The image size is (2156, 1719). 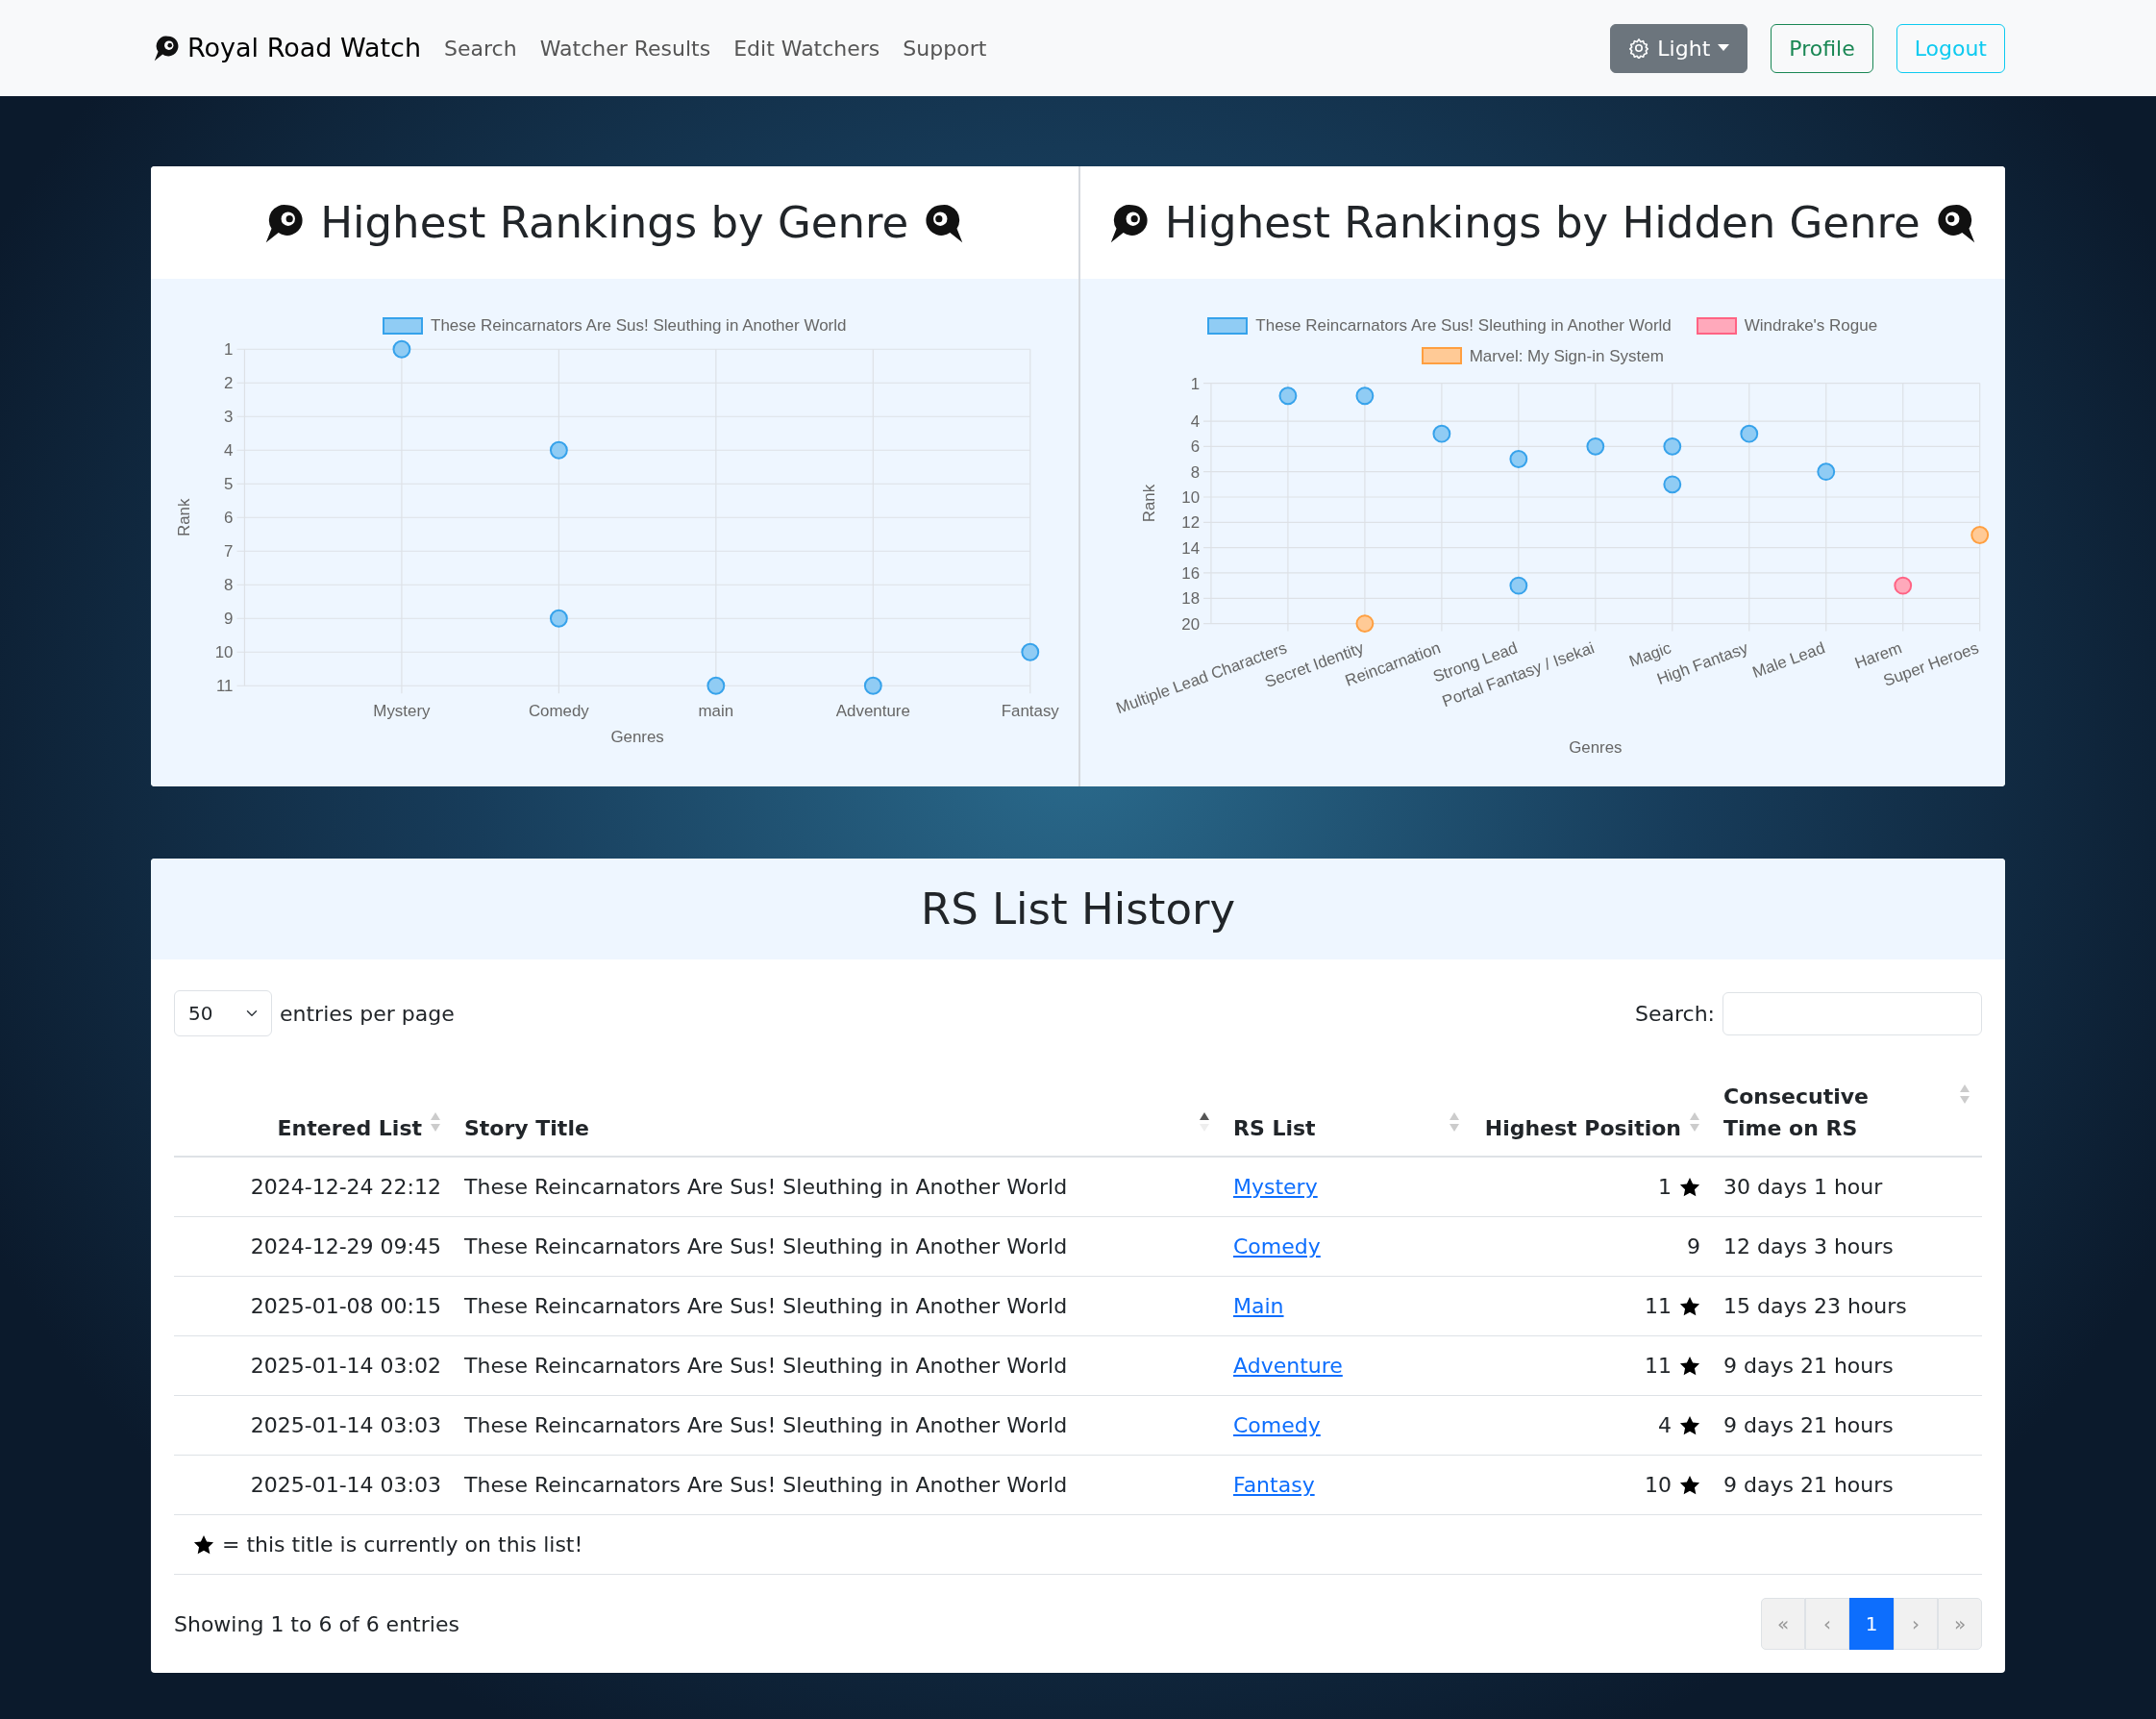 I want to click on axis-tick-label: 5, so click(x=229, y=483).